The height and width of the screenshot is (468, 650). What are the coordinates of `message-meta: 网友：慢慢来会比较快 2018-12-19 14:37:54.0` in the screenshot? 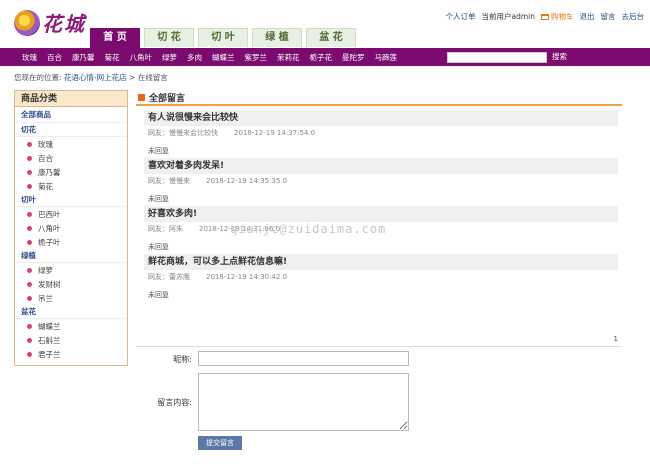 It's located at (381, 133).